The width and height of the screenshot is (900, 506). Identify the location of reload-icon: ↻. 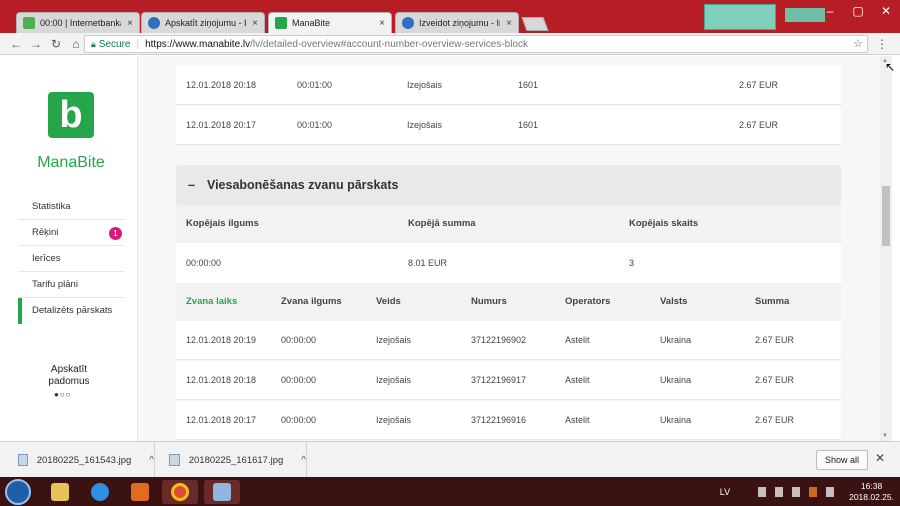
(56, 44).